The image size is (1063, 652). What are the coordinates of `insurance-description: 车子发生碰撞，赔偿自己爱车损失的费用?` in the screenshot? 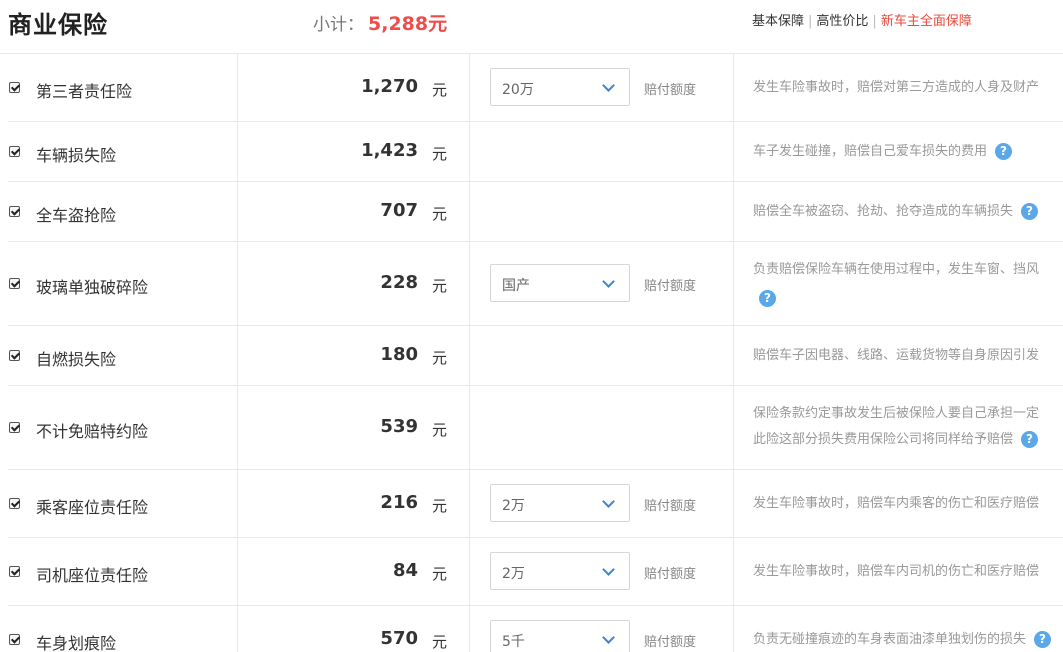 It's located at (908, 152).